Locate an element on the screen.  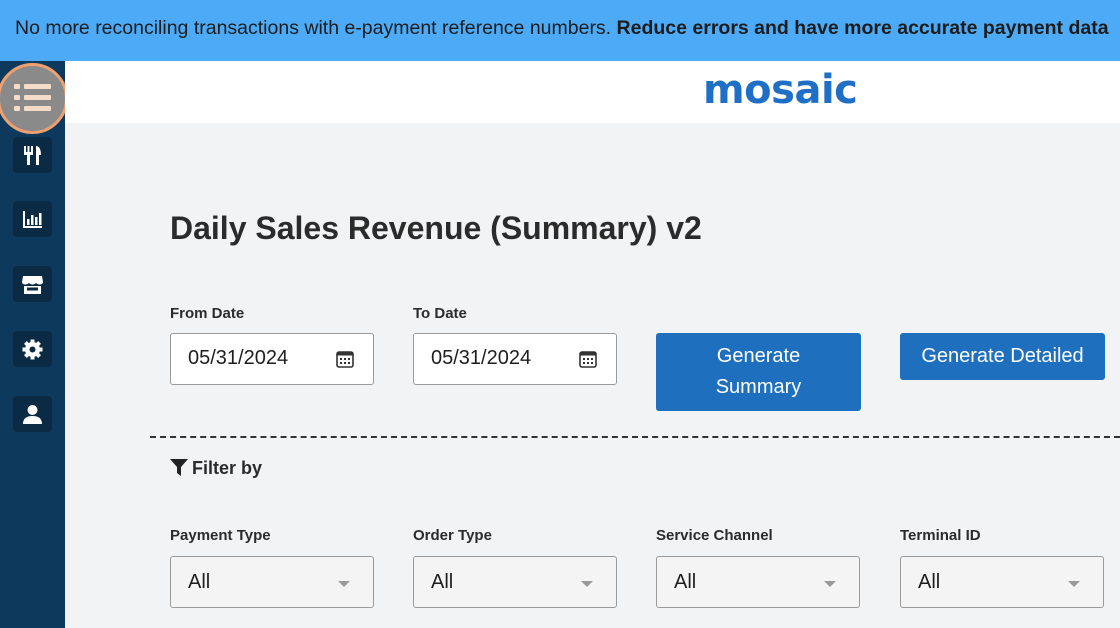
sidebar-item-settings is located at coordinates (32, 349).